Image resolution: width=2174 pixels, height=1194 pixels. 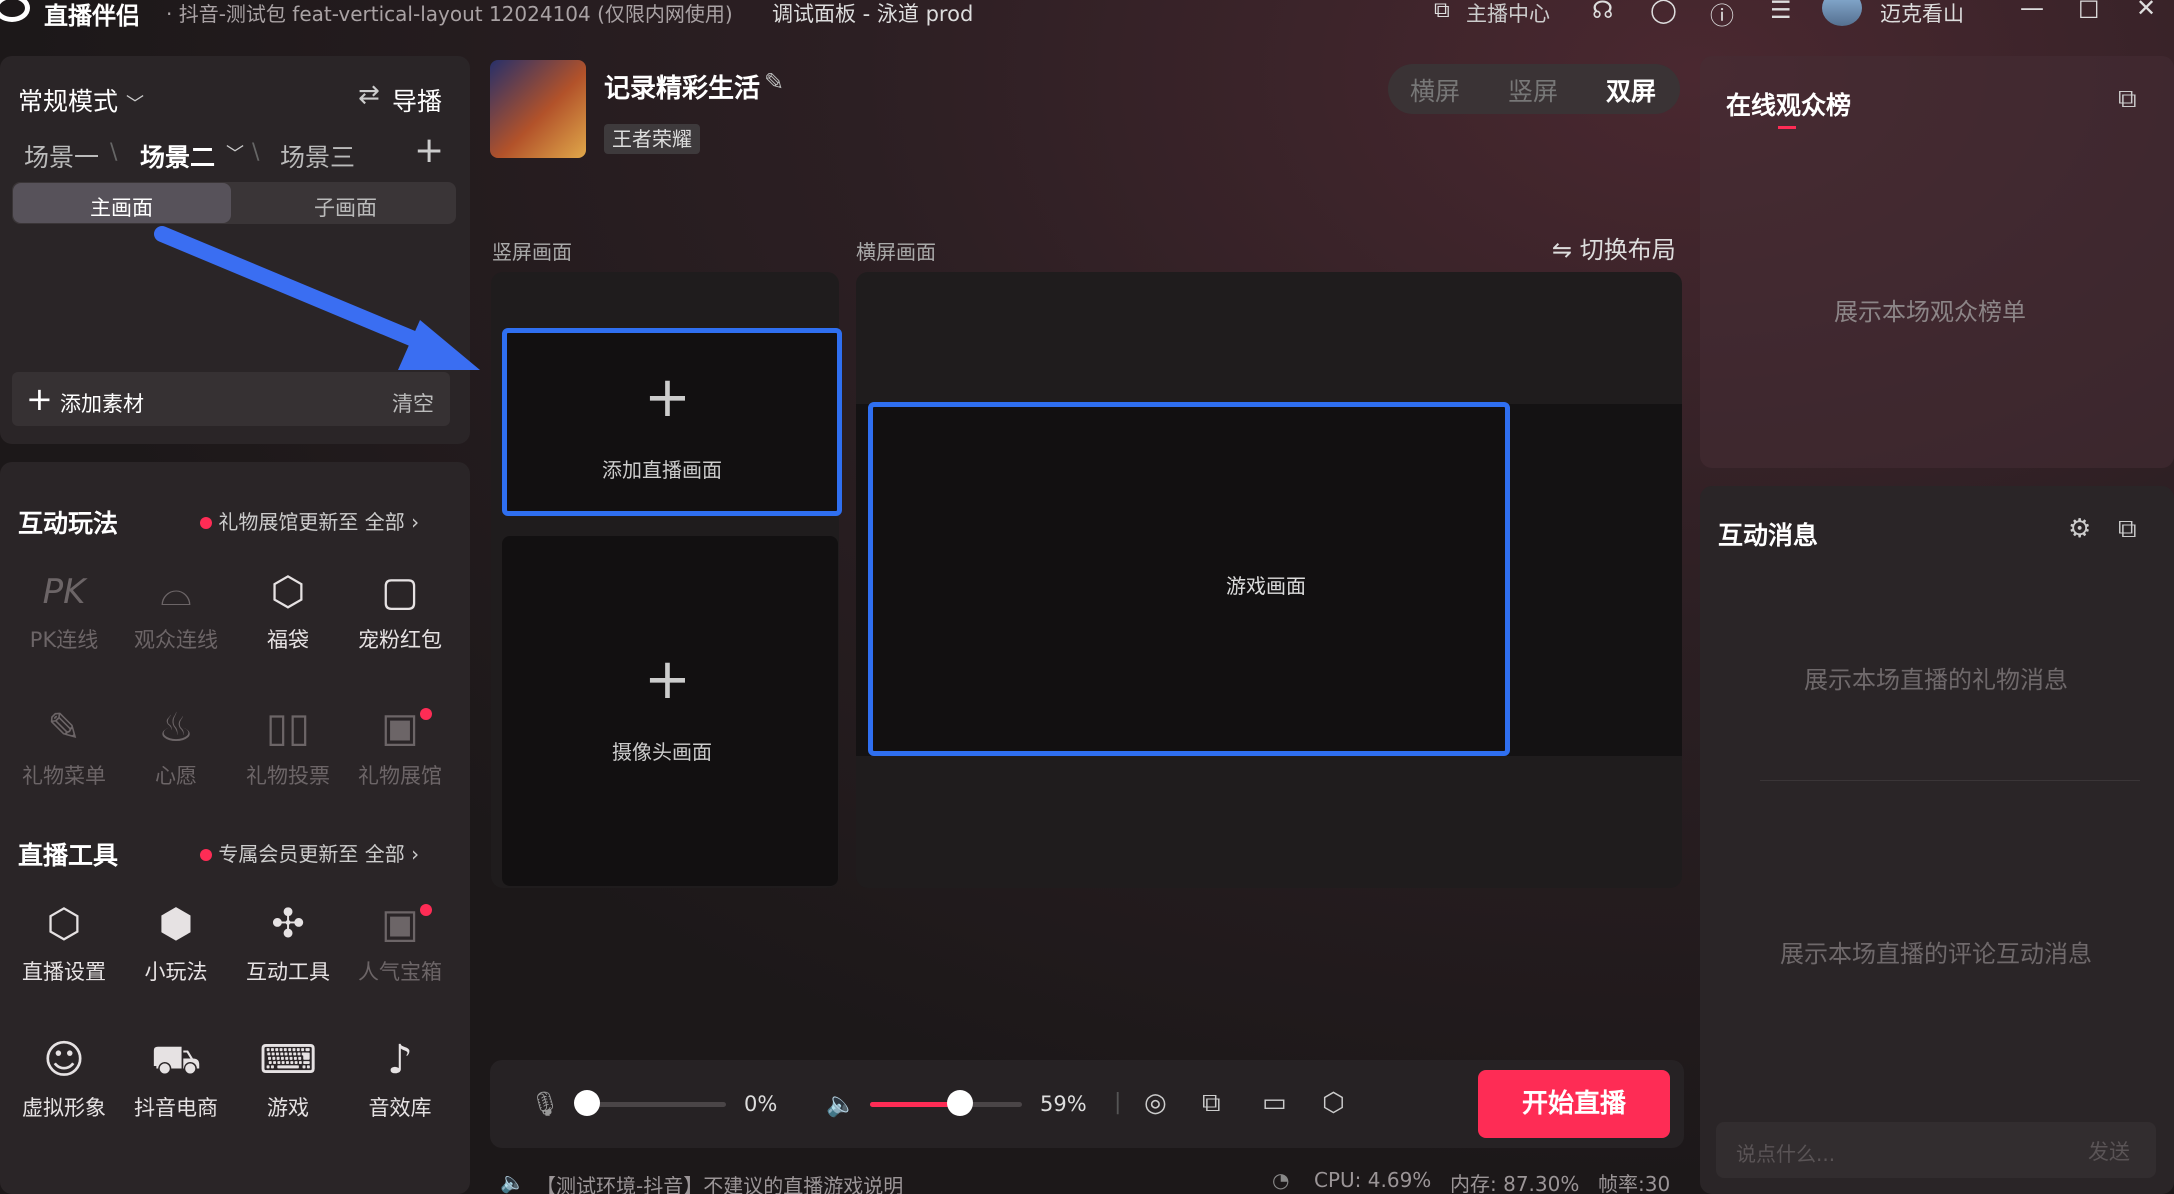 I want to click on tool-lucky-bag: ⬡ 福袋, so click(x=288, y=611).